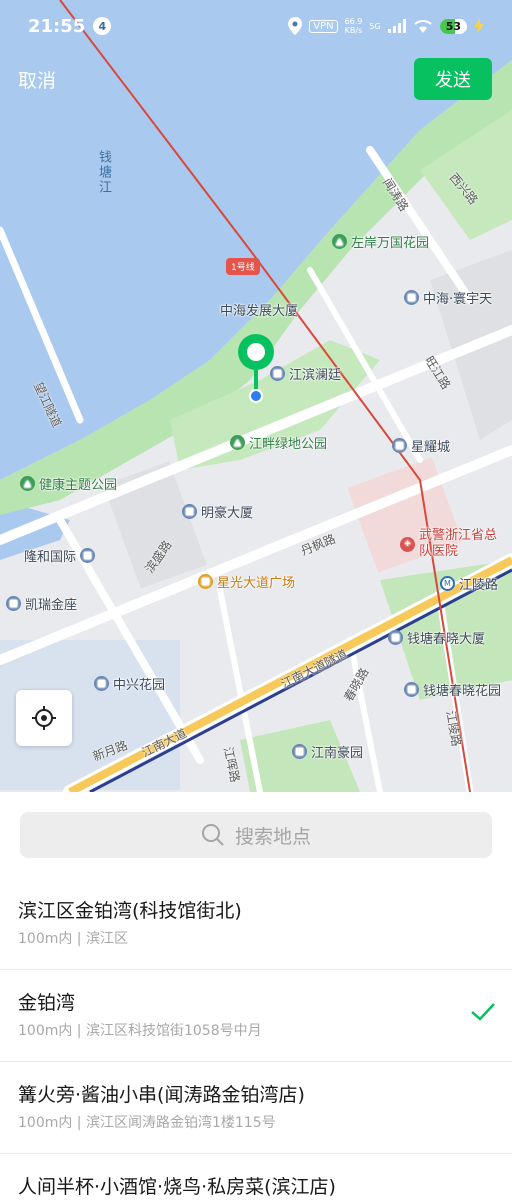 The image size is (512, 1200). Describe the element at coordinates (256, 370) in the screenshot. I see `location-pin-icon` at that location.